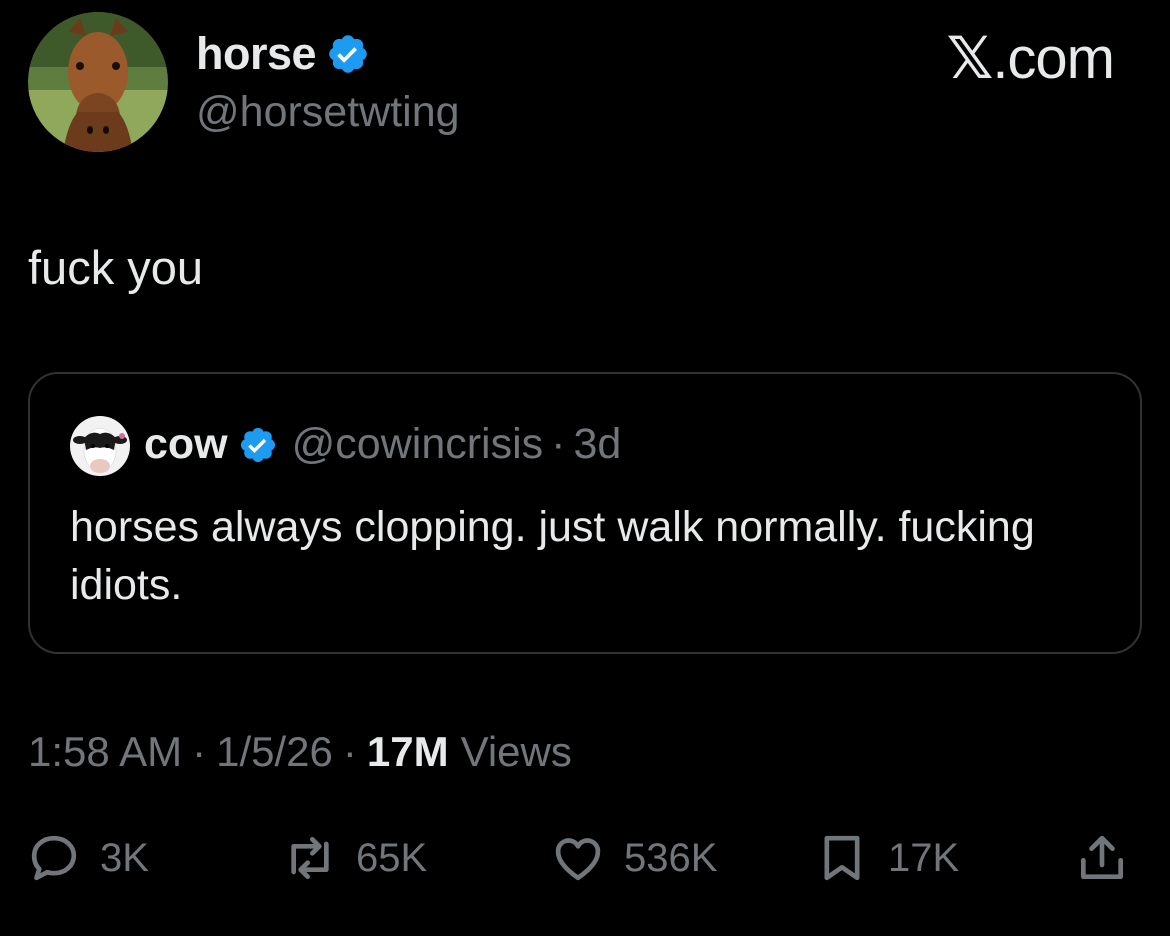 The height and width of the screenshot is (936, 1170). Describe the element at coordinates (328, 112) in the screenshot. I see `author-handle: @horsetwting` at that location.